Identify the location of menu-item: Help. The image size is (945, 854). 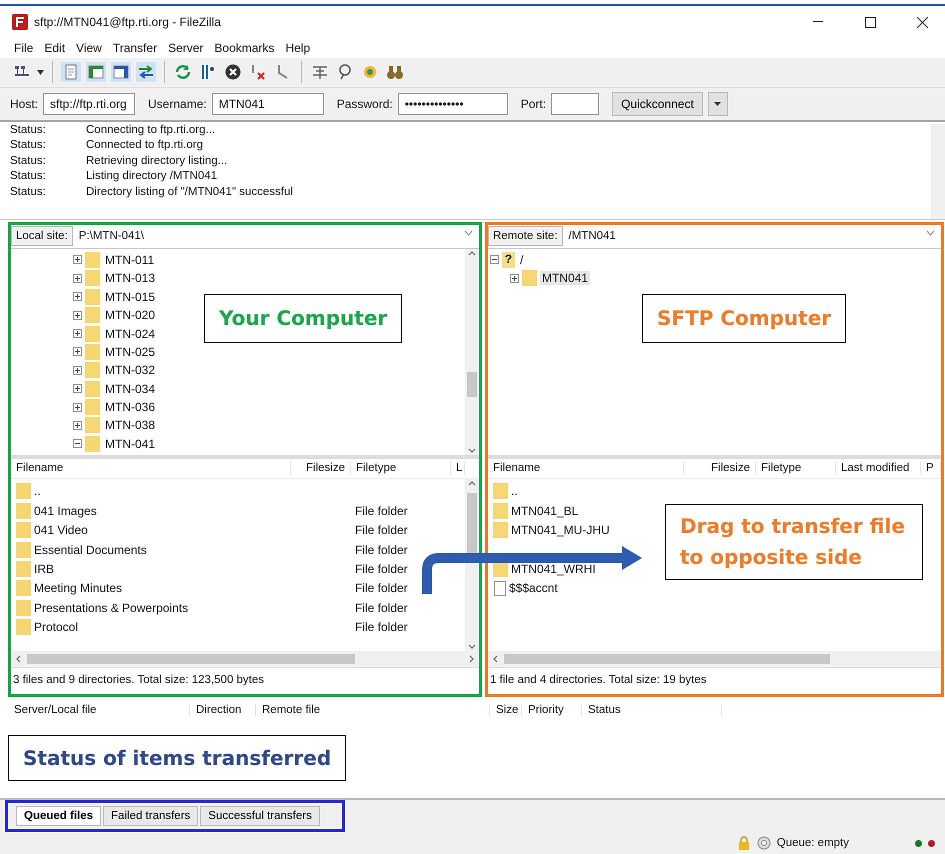
(297, 47).